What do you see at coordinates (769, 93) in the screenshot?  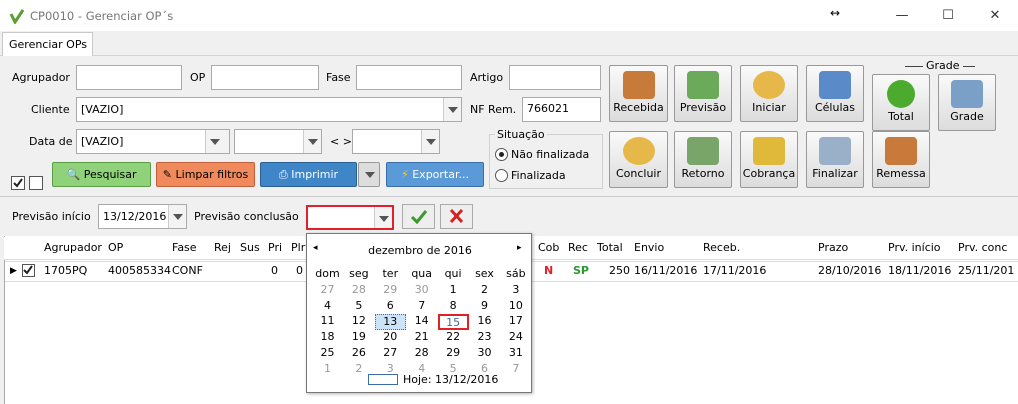 I see `iniciar-button: Iniciar` at bounding box center [769, 93].